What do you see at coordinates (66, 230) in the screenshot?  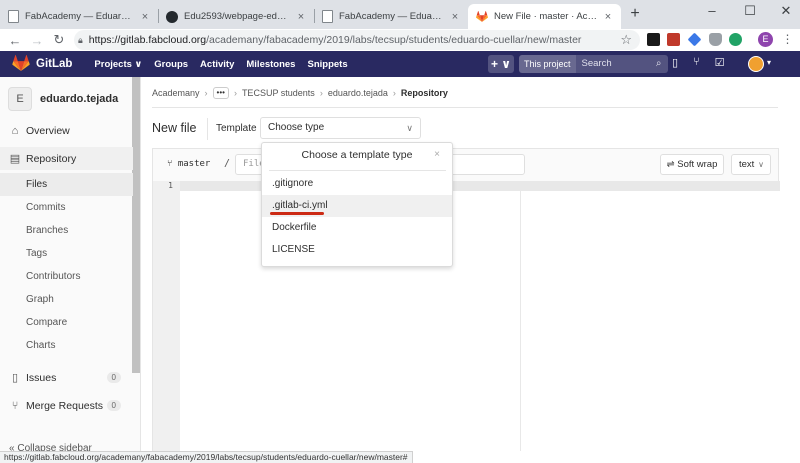 I see `sidebar-item-branches: Branches` at bounding box center [66, 230].